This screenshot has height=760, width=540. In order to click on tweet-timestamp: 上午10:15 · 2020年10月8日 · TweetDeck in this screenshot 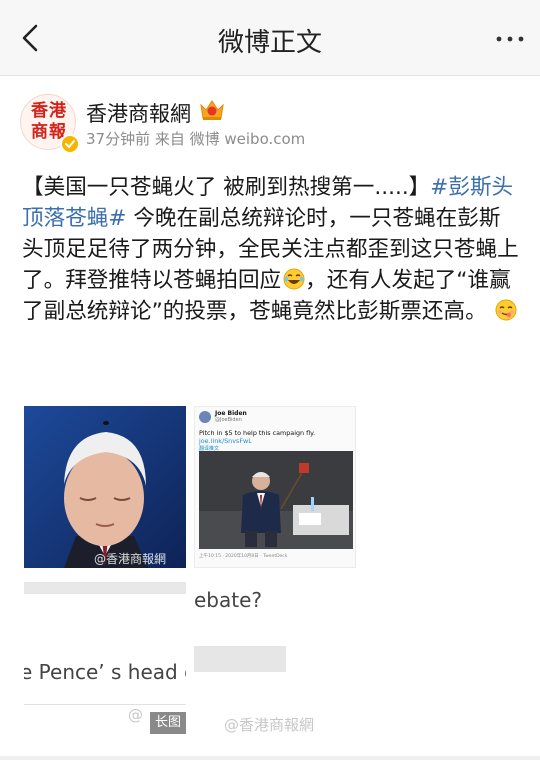, I will do `click(243, 556)`.